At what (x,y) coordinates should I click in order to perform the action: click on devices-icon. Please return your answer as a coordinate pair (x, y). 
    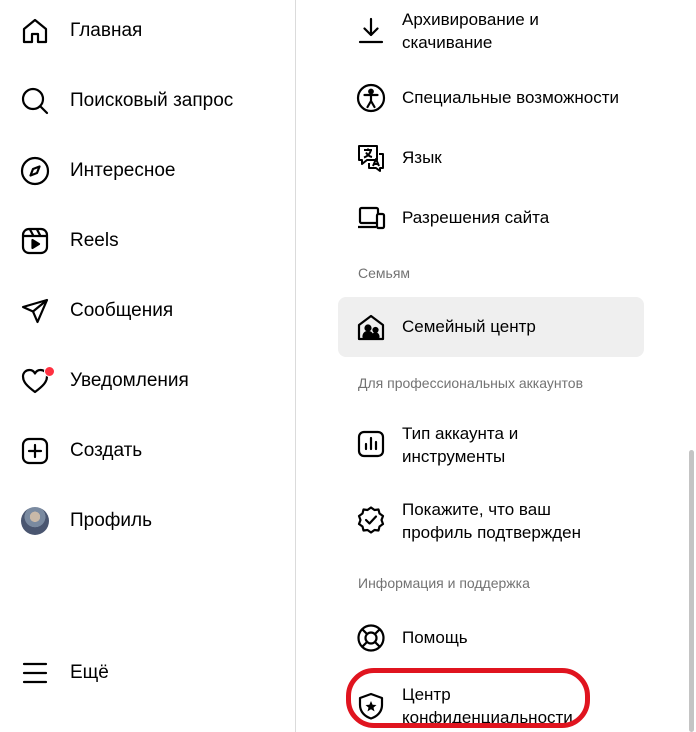
    Looking at the image, I should click on (371, 218).